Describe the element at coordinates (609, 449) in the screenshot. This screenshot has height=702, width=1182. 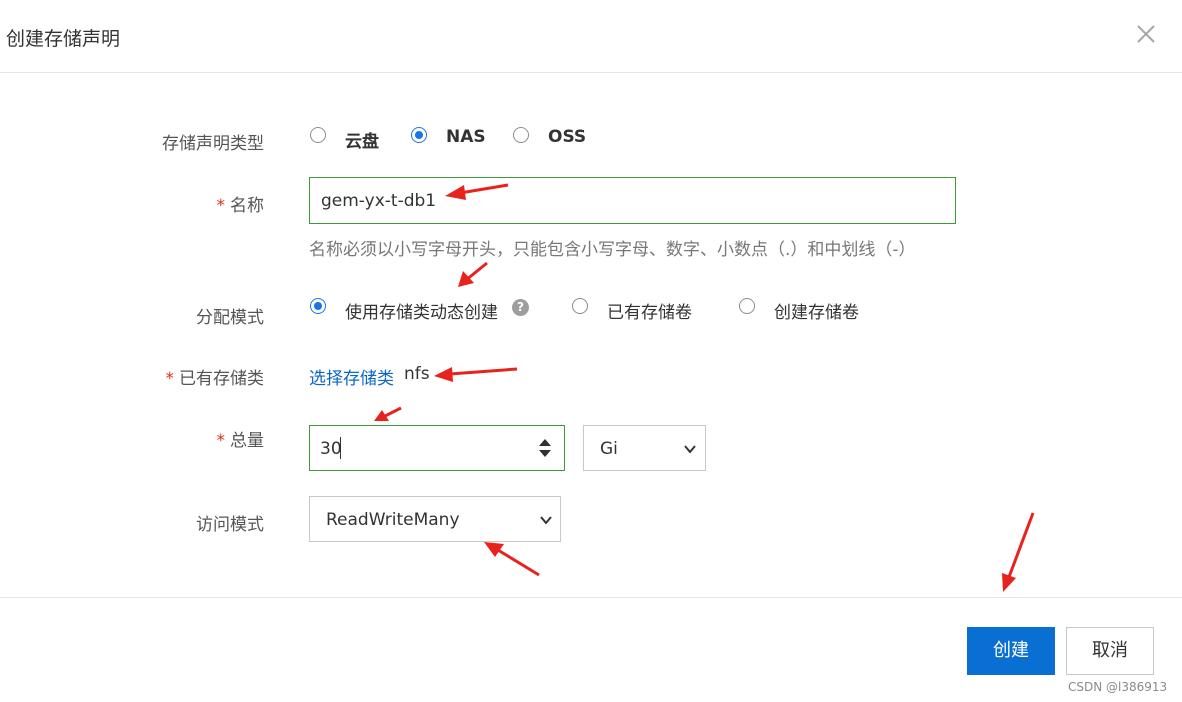
I see `capacity-unit-value: Gi` at that location.